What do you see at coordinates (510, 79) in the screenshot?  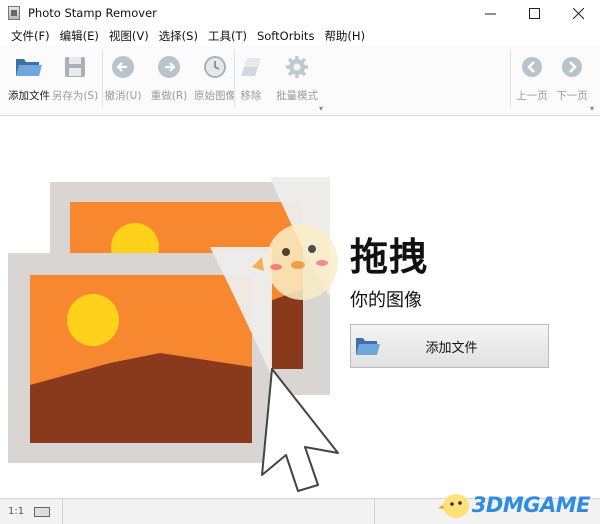 I see `toolbar-separator` at bounding box center [510, 79].